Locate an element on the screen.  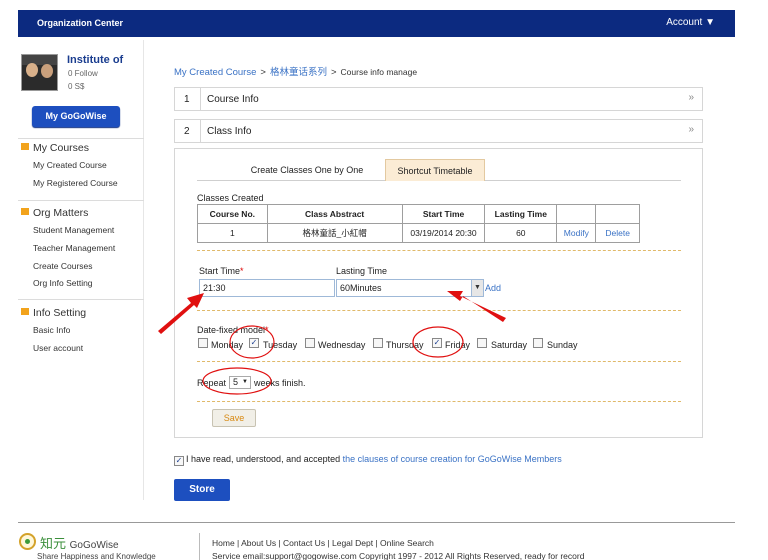
accordion-label: Course Info is located at coordinates (233, 99).